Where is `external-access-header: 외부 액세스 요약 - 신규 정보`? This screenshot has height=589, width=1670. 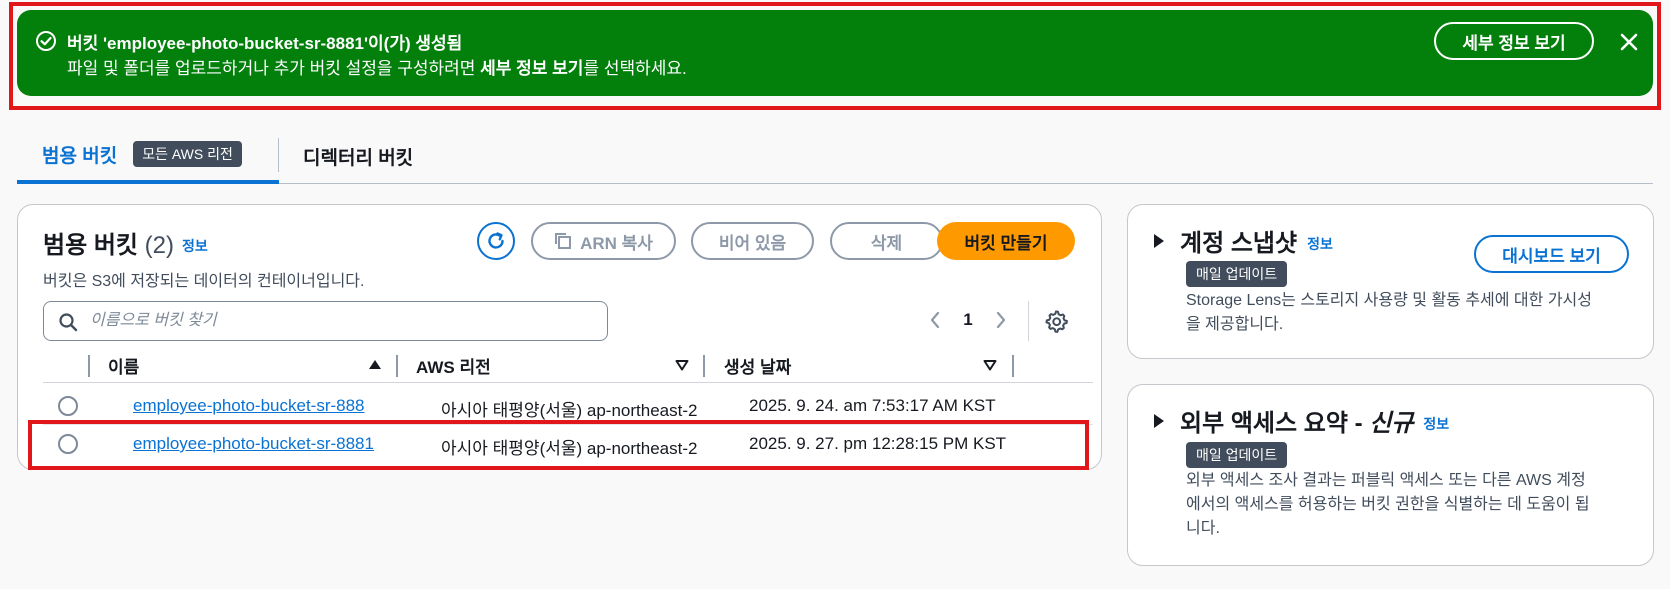 external-access-header: 외부 액세스 요약 - 신규 정보 is located at coordinates (1300, 420).